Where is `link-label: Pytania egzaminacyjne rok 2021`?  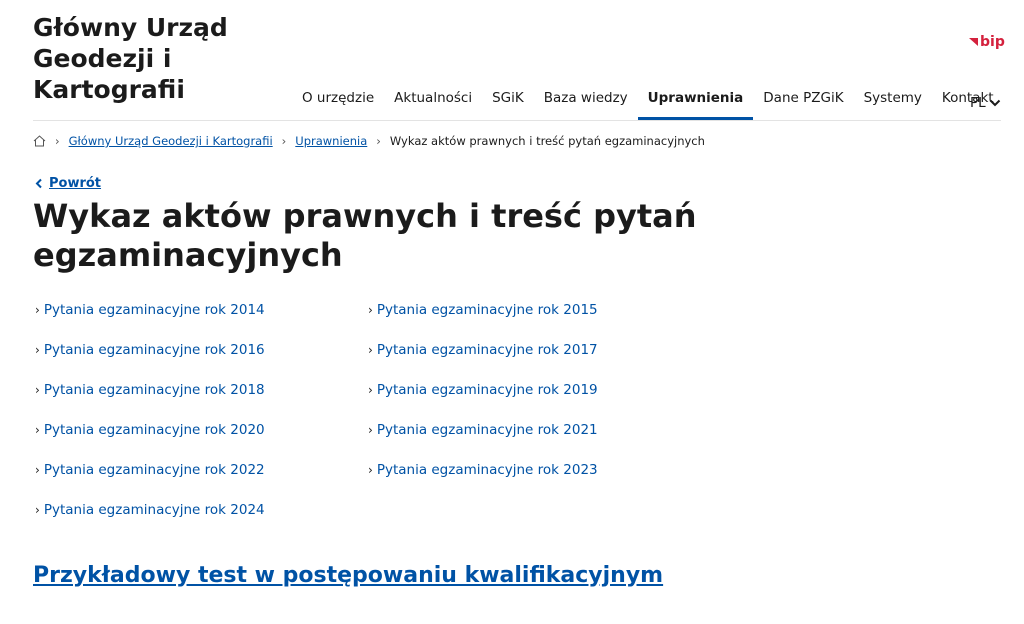 link-label: Pytania egzaminacyjne rok 2021 is located at coordinates (487, 430).